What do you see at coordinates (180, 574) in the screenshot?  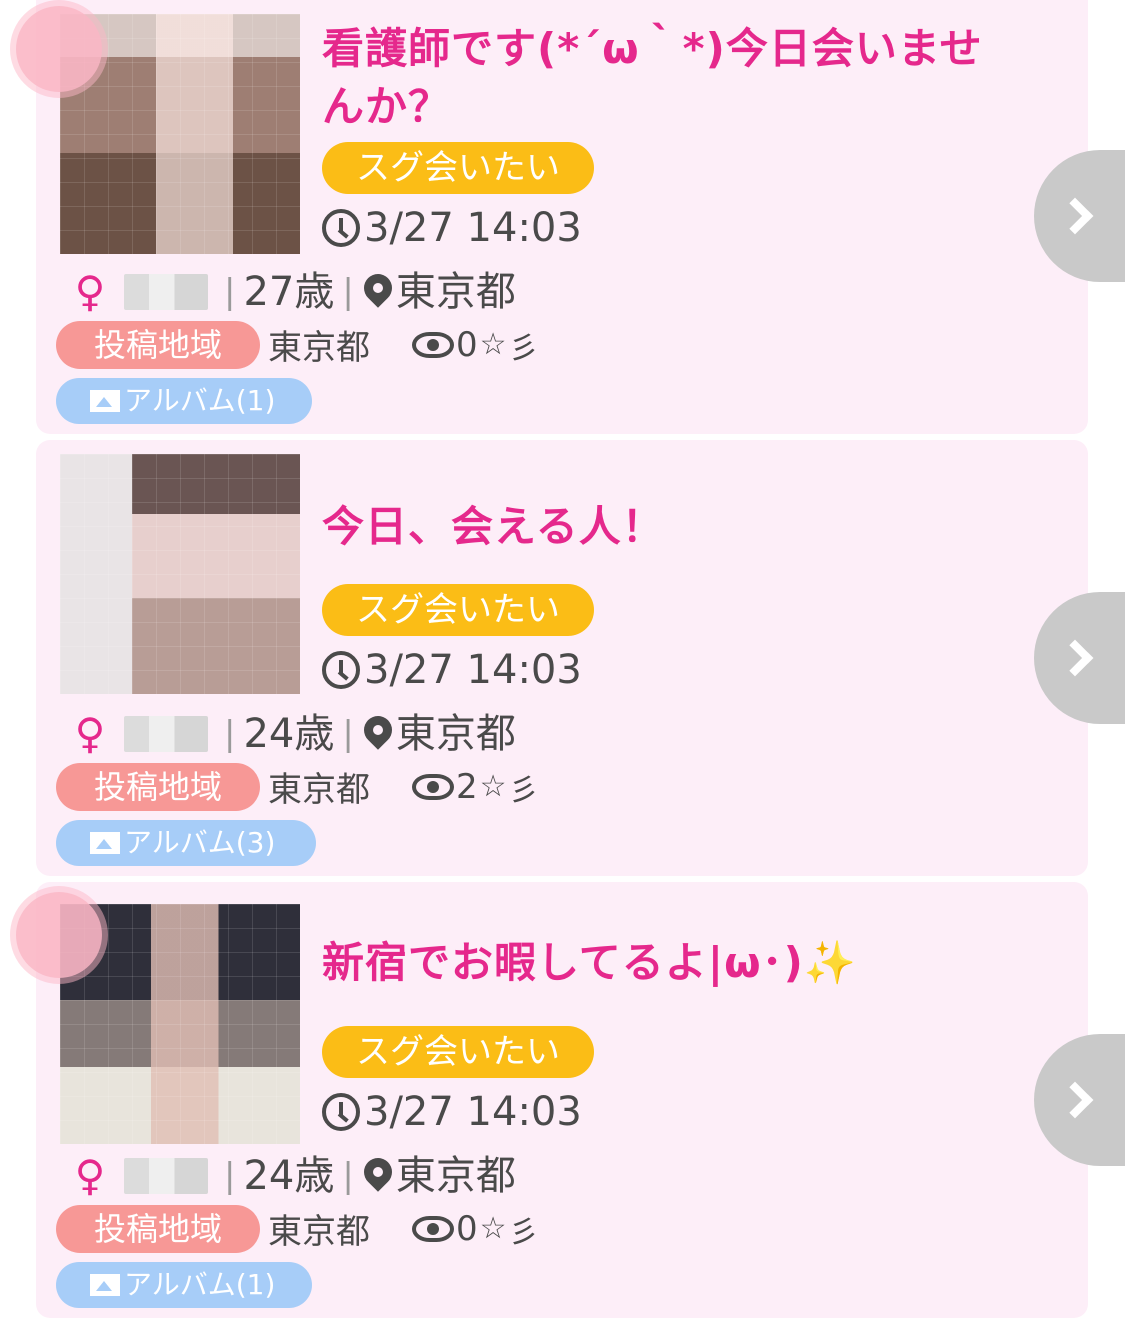 I see `profile-photo` at bounding box center [180, 574].